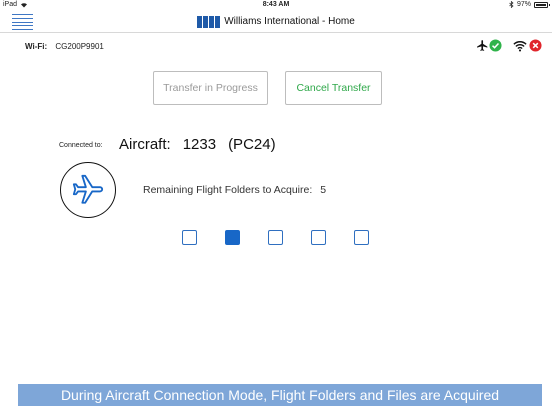  I want to click on aircraft-number: 1233, so click(199, 144).